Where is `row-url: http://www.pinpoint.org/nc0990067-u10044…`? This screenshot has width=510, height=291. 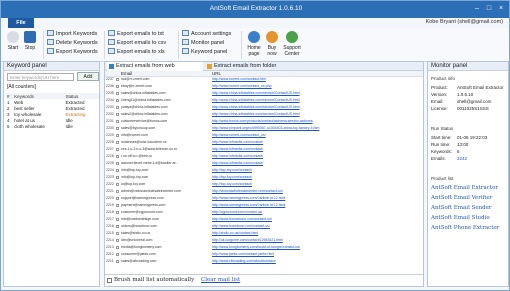
row-url: http://www.pinpoint.org/nc0990067-u10044… is located at coordinates (316, 128).